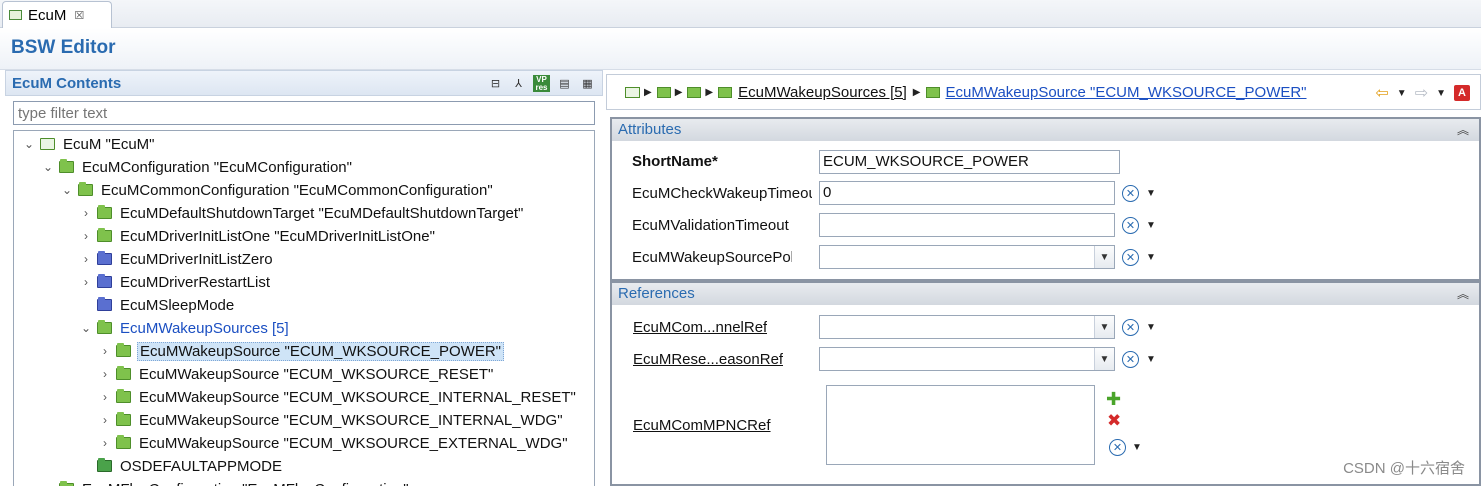  What do you see at coordinates (740, 14) in the screenshot?
I see `editor-tab-strip: EcuM ☒` at bounding box center [740, 14].